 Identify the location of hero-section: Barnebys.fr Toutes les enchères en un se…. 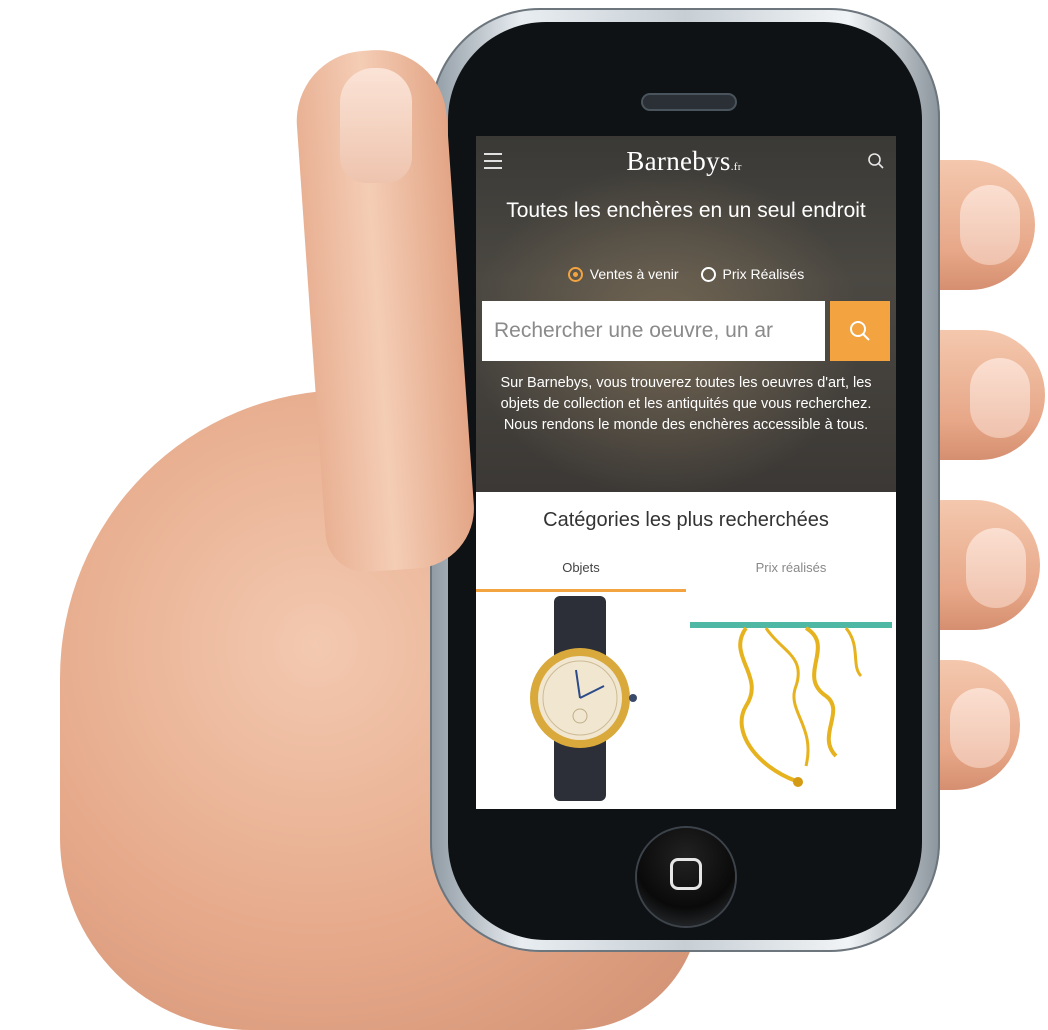
(686, 314).